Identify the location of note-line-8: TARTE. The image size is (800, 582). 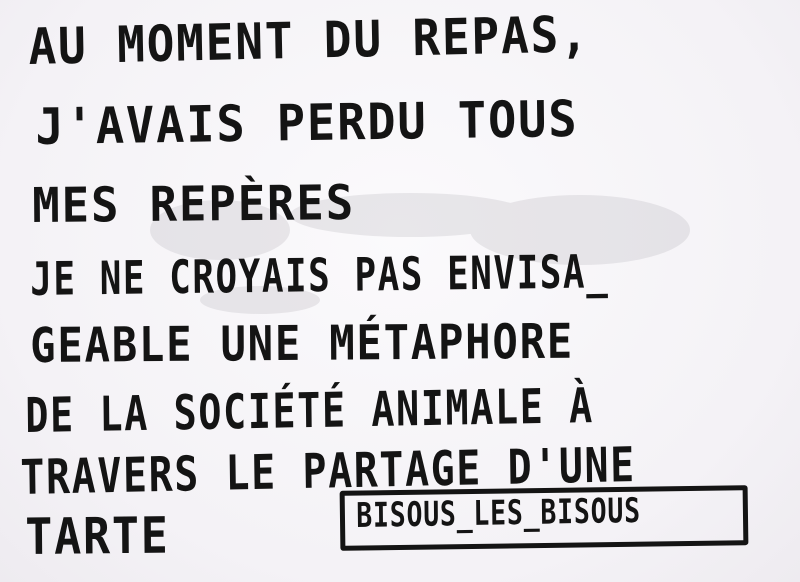
(97, 536).